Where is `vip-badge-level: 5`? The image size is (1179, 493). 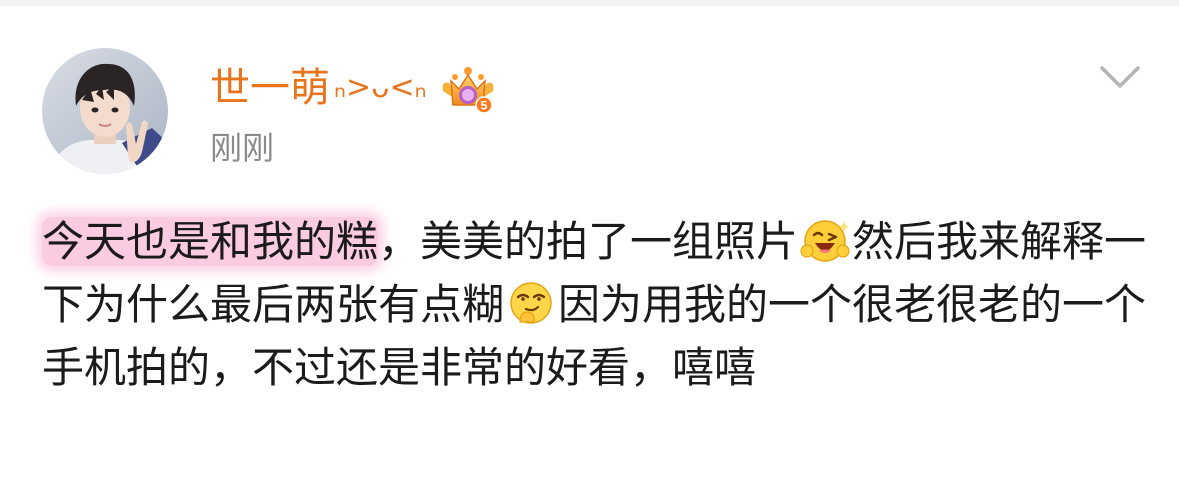
vip-badge-level: 5 is located at coordinates (483, 106).